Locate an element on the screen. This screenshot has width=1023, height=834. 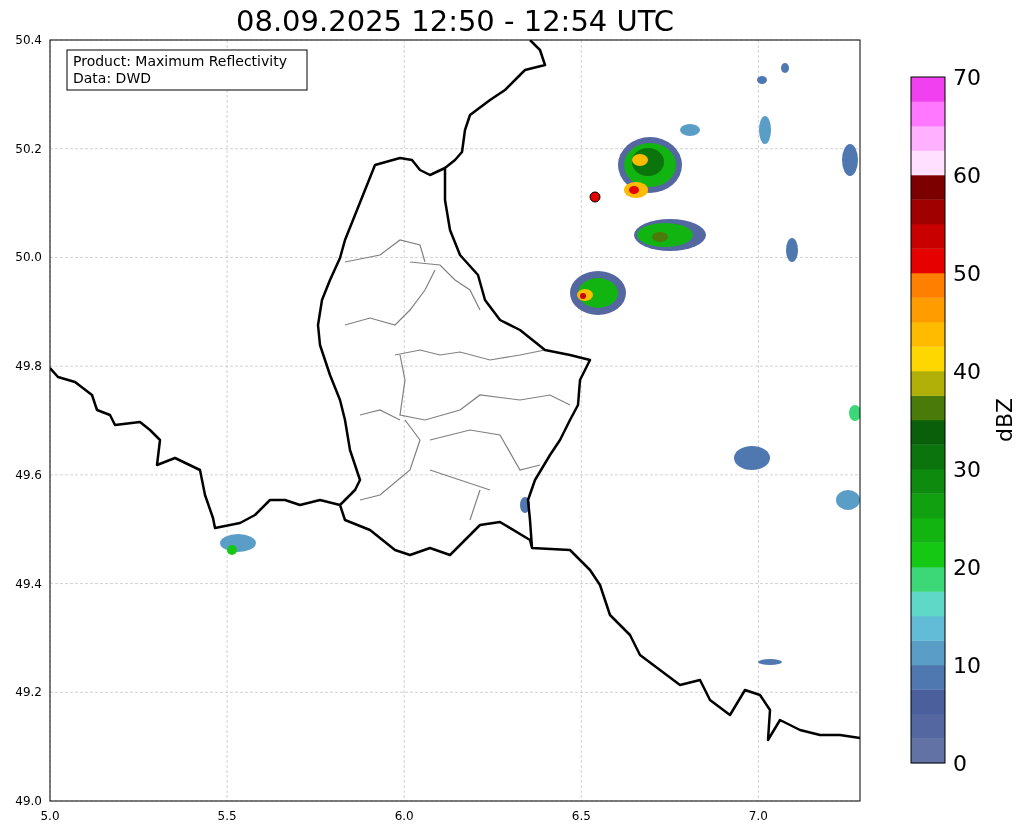
colorbar-tick-label: 70 is located at coordinates (967, 77).